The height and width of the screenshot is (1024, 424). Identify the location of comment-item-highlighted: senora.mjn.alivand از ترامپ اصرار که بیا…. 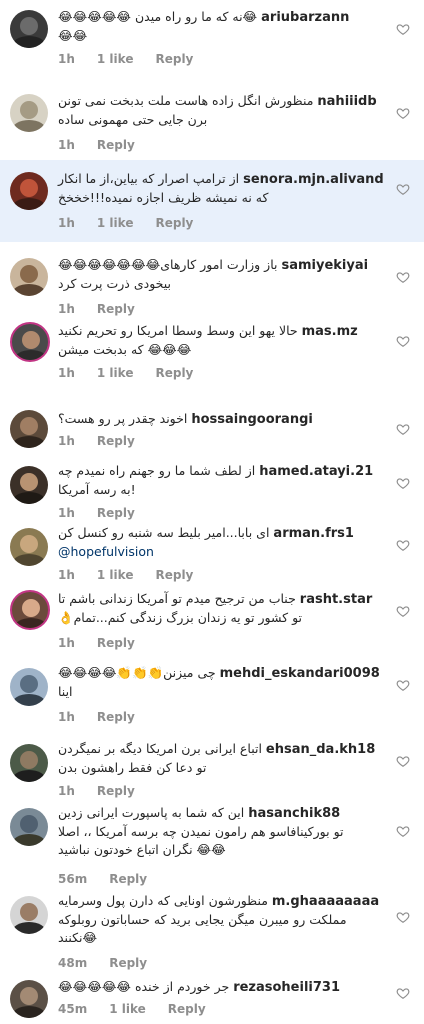
(212, 201).